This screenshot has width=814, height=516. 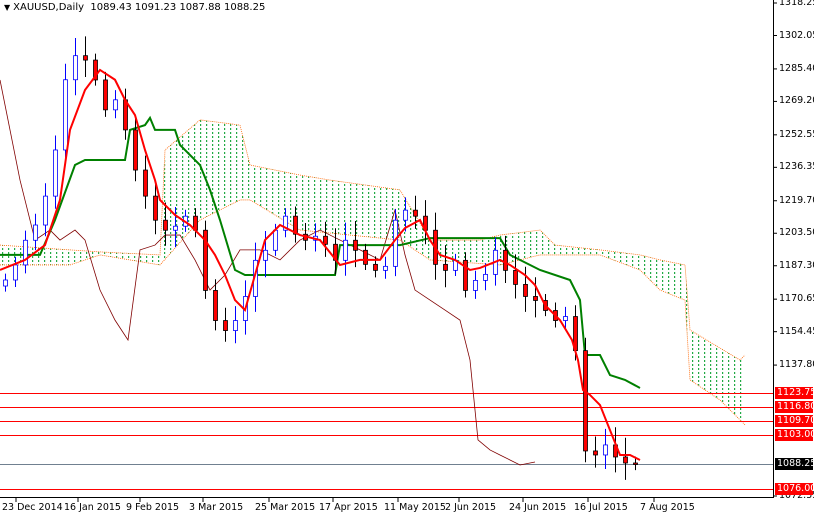 I want to click on level-price-tag: 1123.75, so click(x=794, y=393).